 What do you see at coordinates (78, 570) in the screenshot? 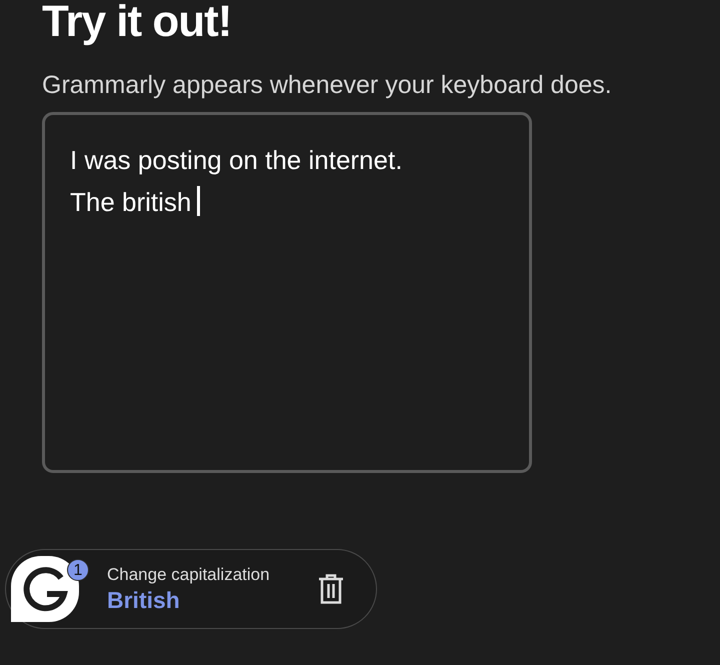
I see `count-badge: 1` at bounding box center [78, 570].